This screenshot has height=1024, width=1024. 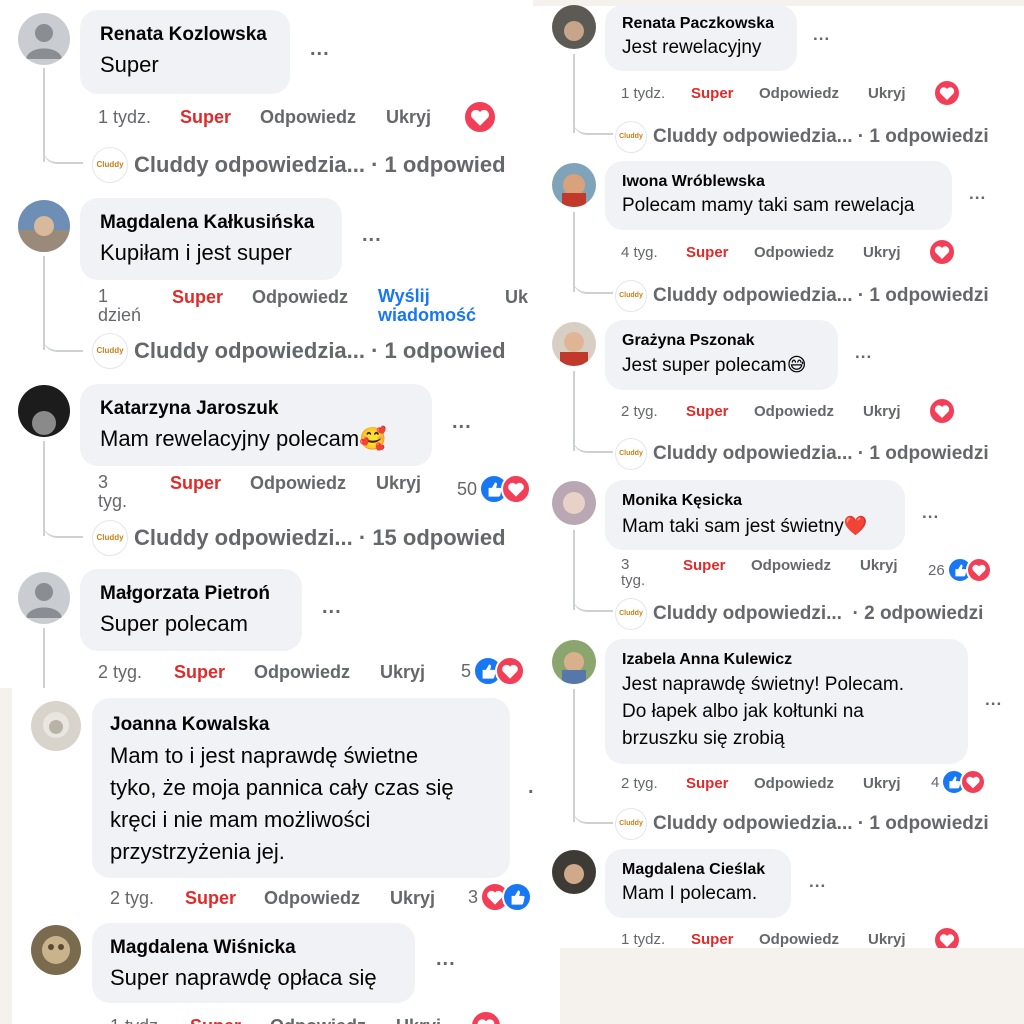 What do you see at coordinates (494, 489) in the screenshot?
I see `reaction-summary: 50` at bounding box center [494, 489].